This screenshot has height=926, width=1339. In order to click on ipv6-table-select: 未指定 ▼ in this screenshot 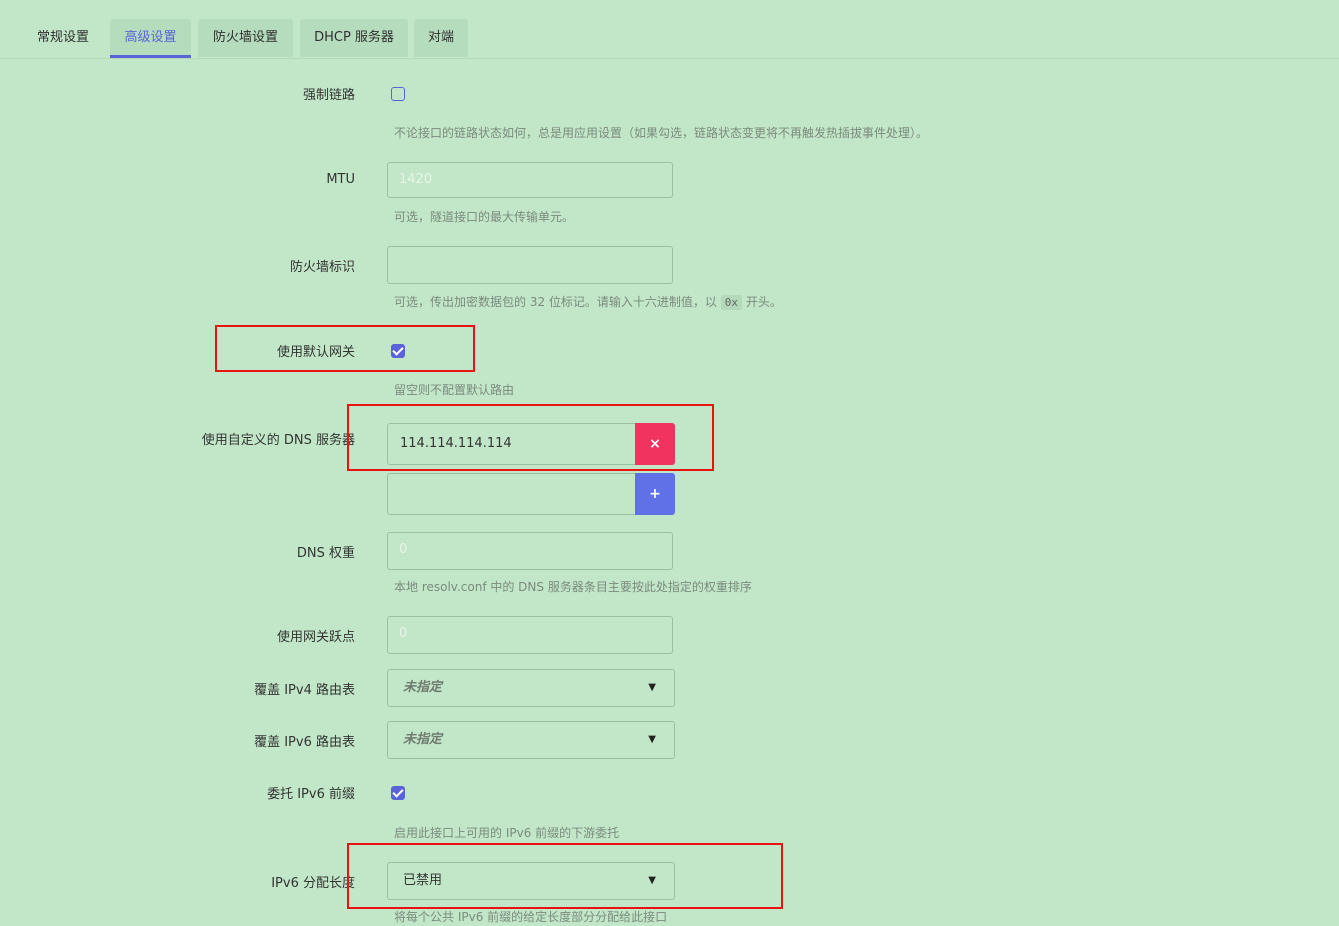, I will do `click(531, 740)`.